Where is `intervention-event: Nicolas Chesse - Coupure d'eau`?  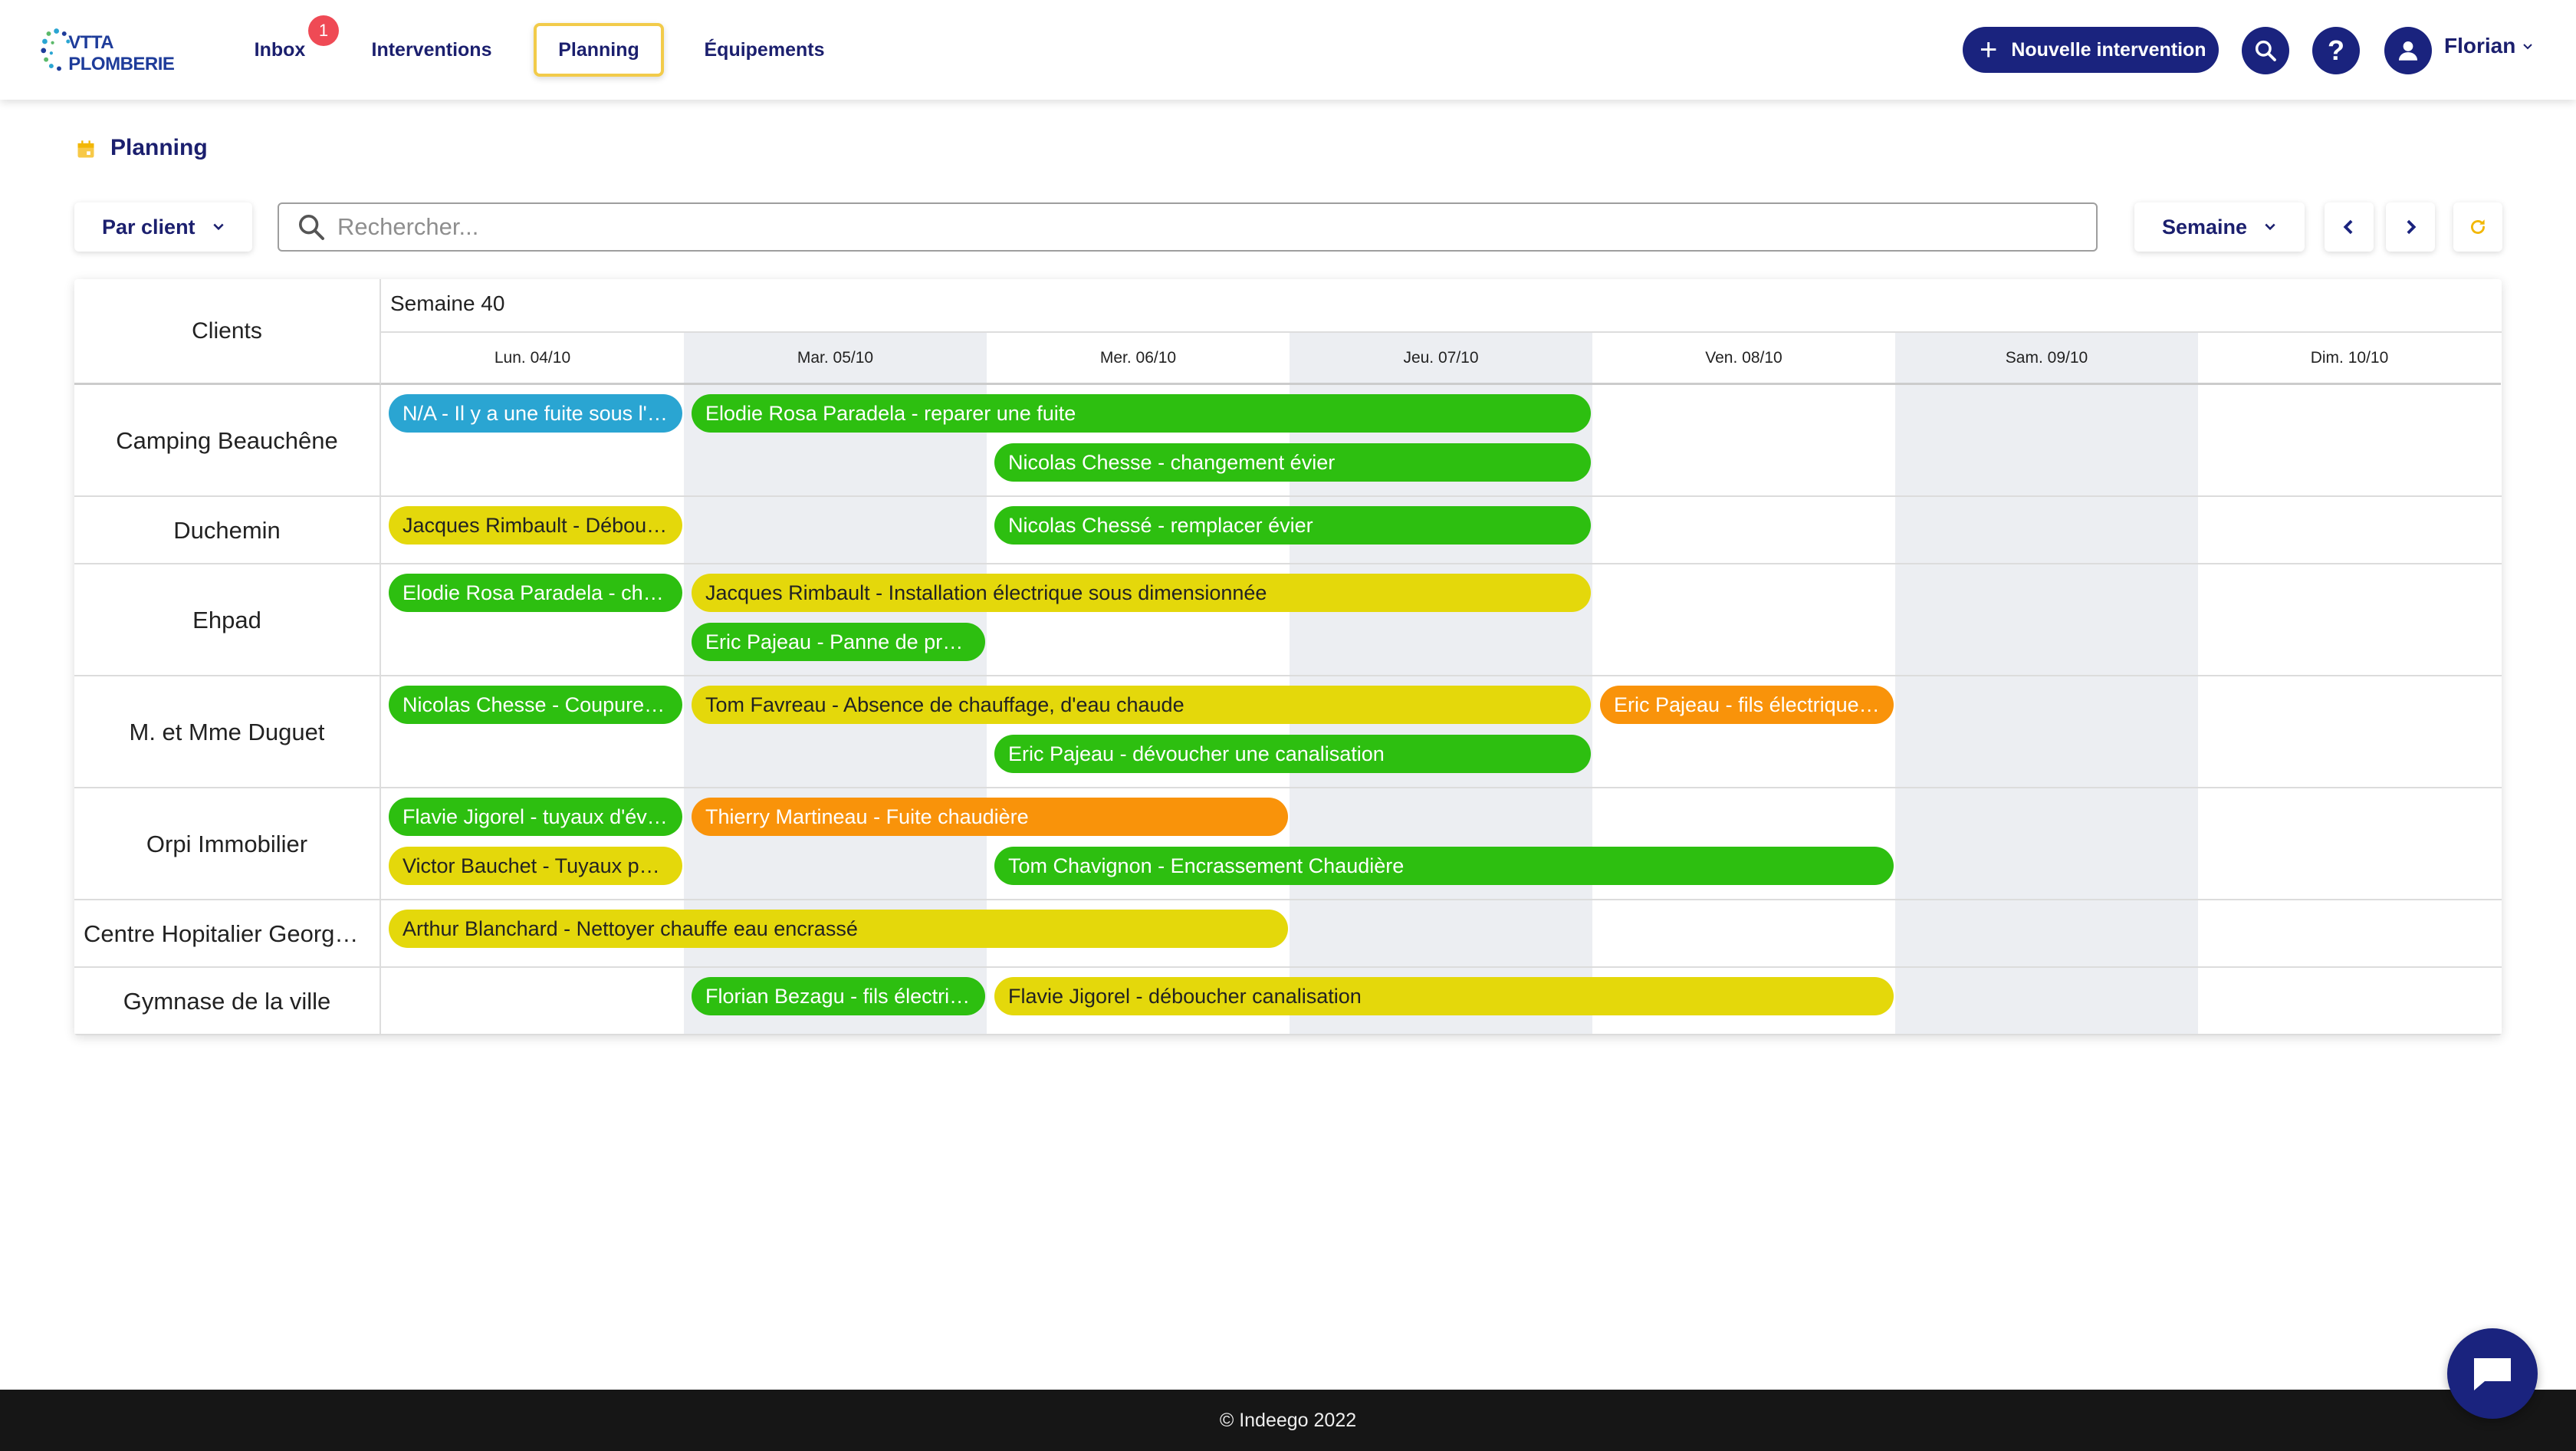
intervention-event: Nicolas Chesse - Coupure d'eau is located at coordinates (536, 705).